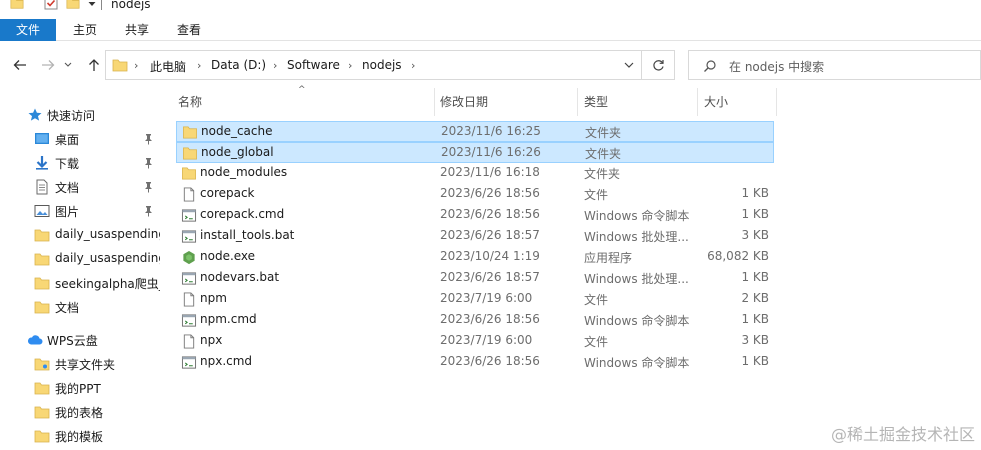 This screenshot has width=981, height=450. What do you see at coordinates (475, 341) in the screenshot?
I see `file-row: npx 2023/7/19 6:00 文件 3 KB` at bounding box center [475, 341].